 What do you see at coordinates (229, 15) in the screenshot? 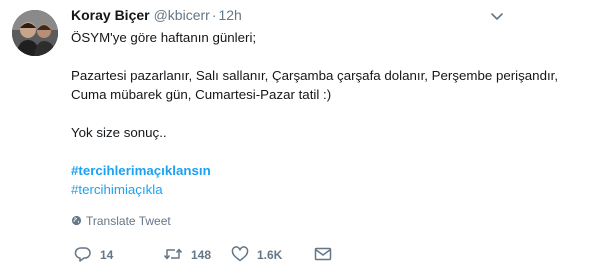
I see `tweet-timestamp: 12h` at bounding box center [229, 15].